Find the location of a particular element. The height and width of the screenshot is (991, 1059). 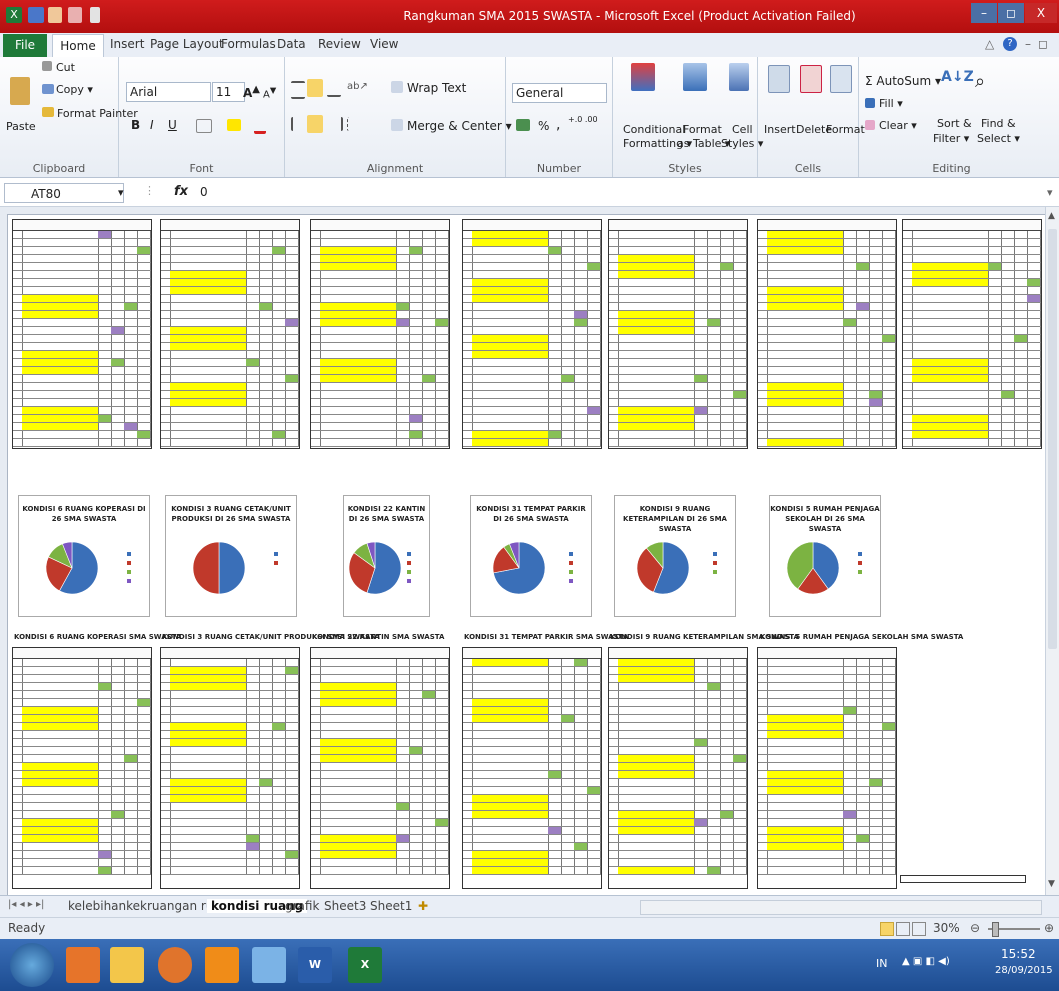

taskbar-excel-icon: X is located at coordinates (365, 965).